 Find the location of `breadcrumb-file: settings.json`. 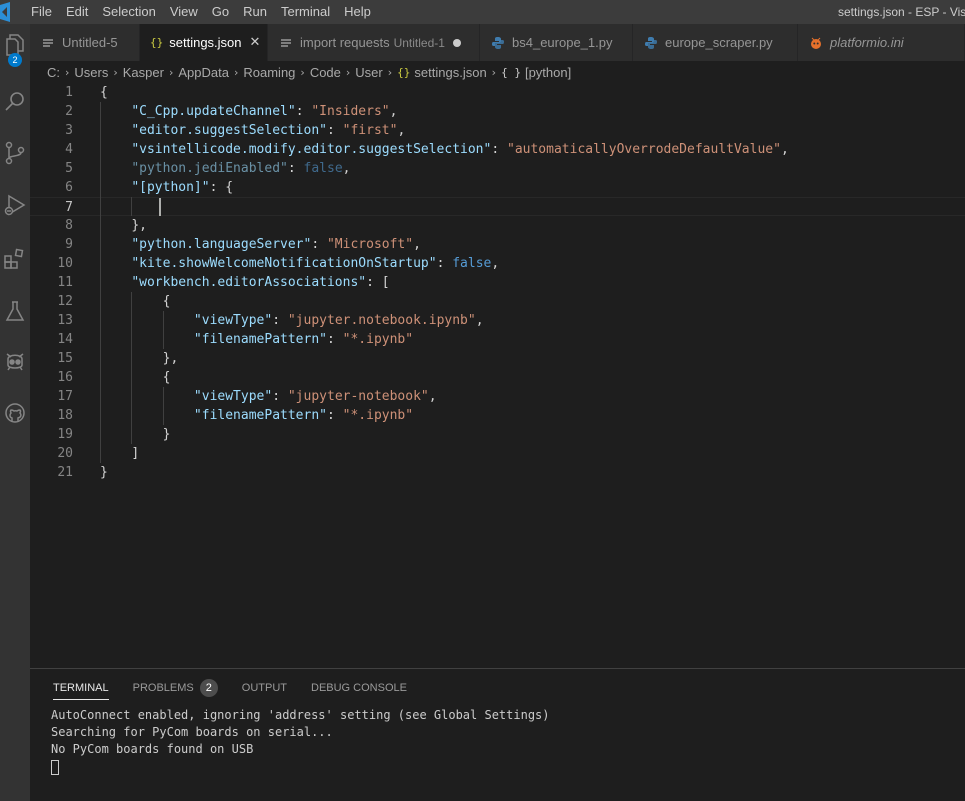

breadcrumb-file: settings.json is located at coordinates (450, 72).